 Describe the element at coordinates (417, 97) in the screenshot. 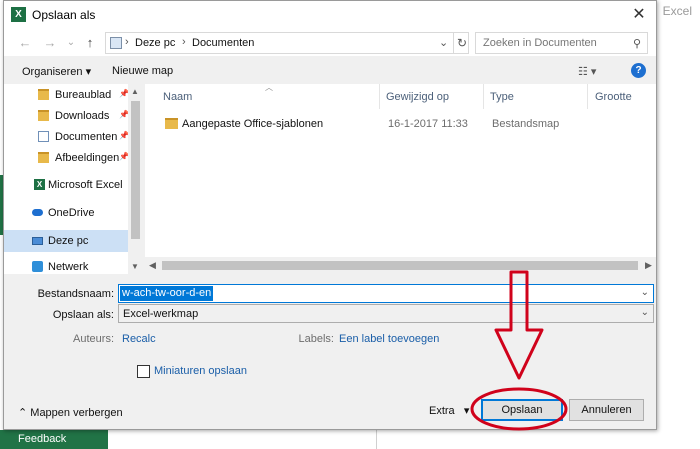

I see `column-header-modified: Gewijzigd op` at that location.